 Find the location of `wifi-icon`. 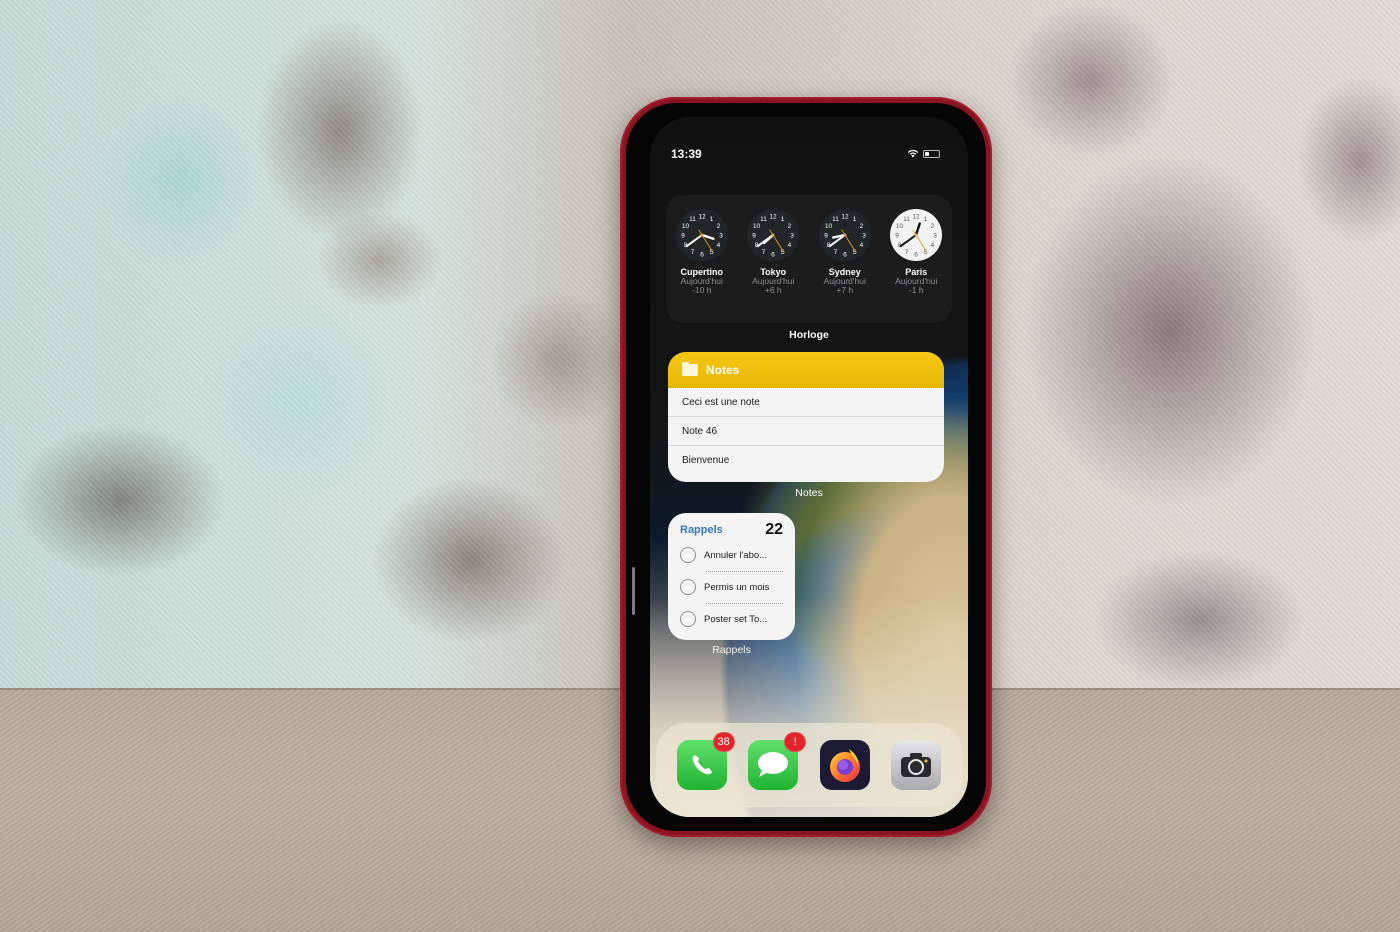

wifi-icon is located at coordinates (913, 153).